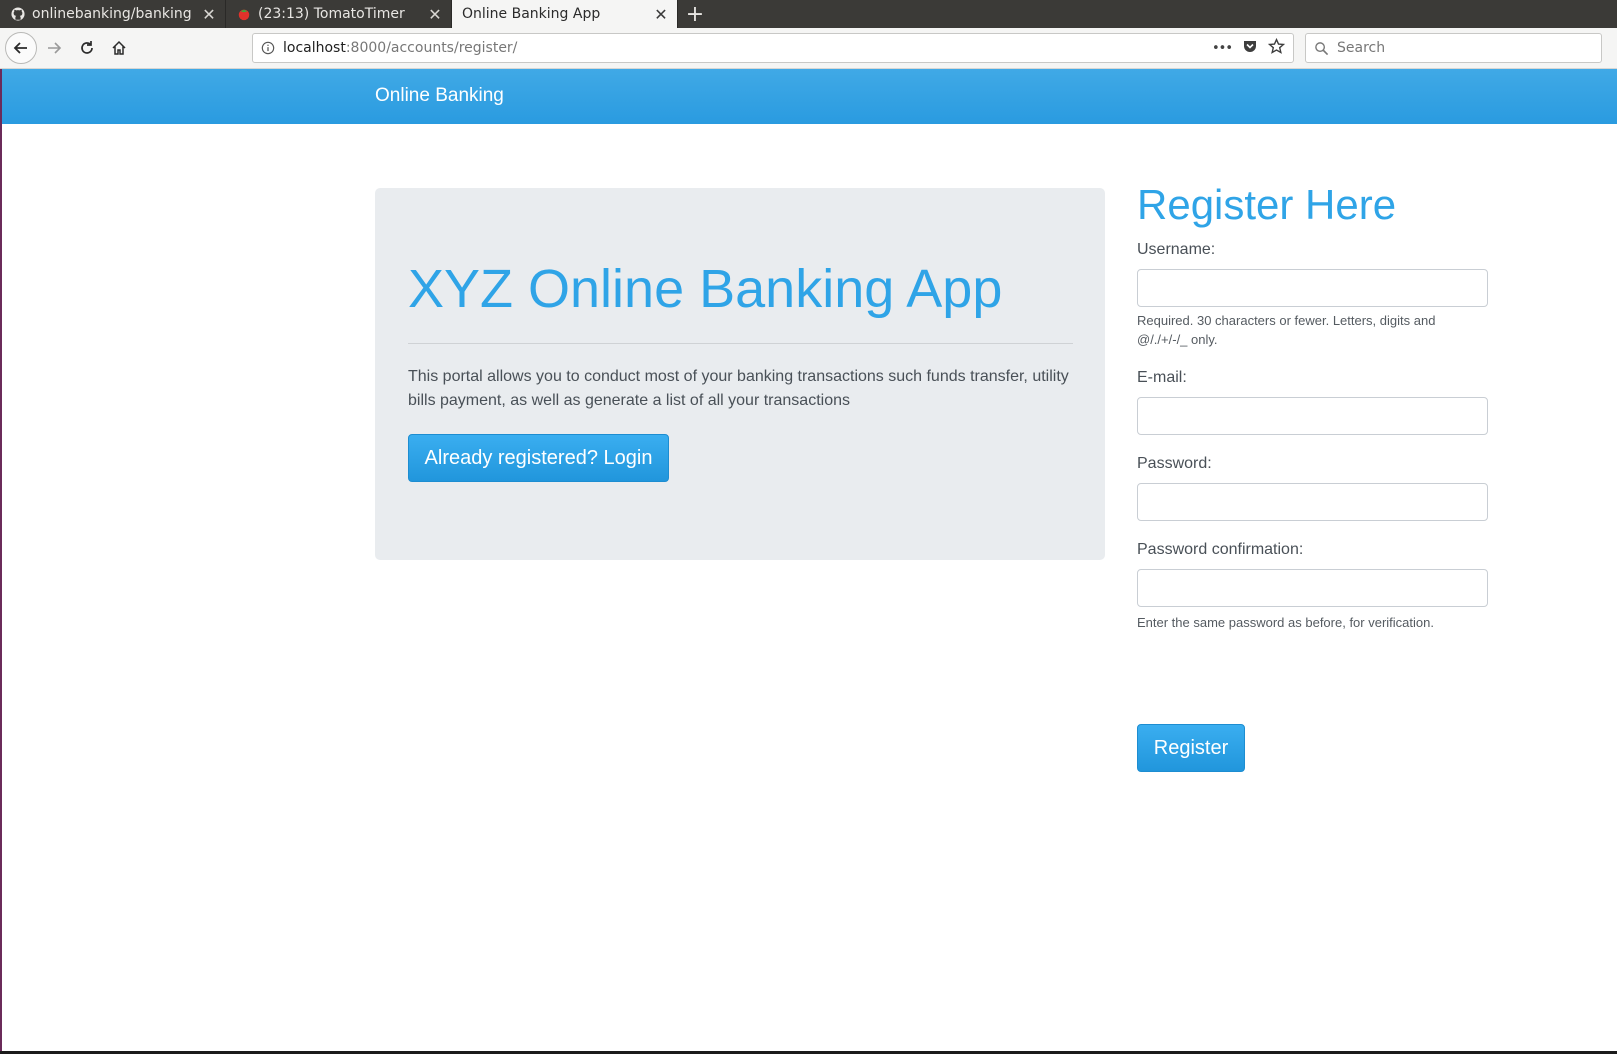 Image resolution: width=1617 pixels, height=1054 pixels. Describe the element at coordinates (1267, 204) in the screenshot. I see `register-title: Register Here` at that location.